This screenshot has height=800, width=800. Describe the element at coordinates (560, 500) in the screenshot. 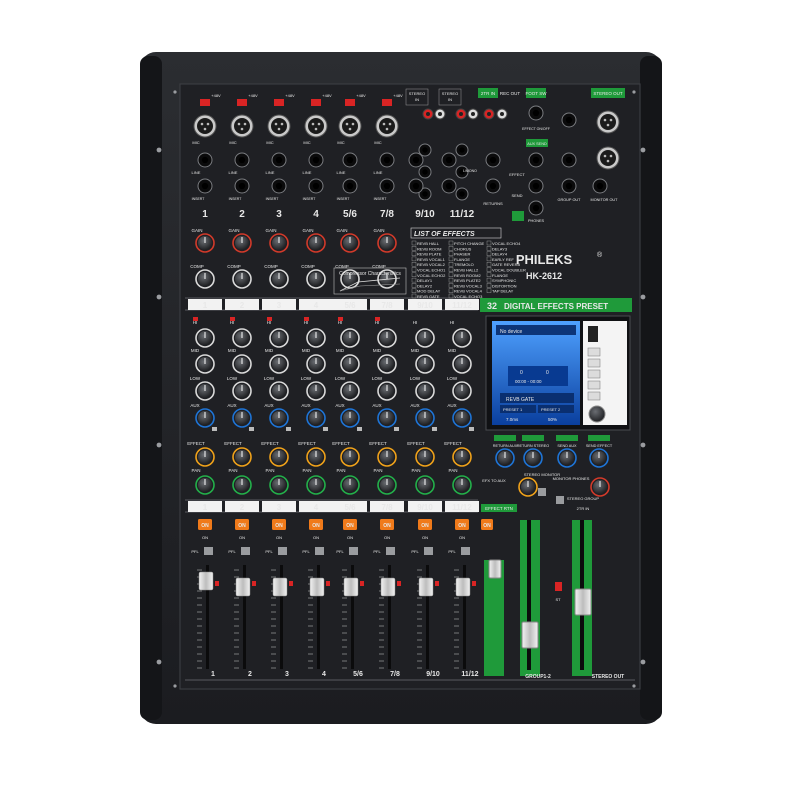

I see `stereo-group-button` at that location.